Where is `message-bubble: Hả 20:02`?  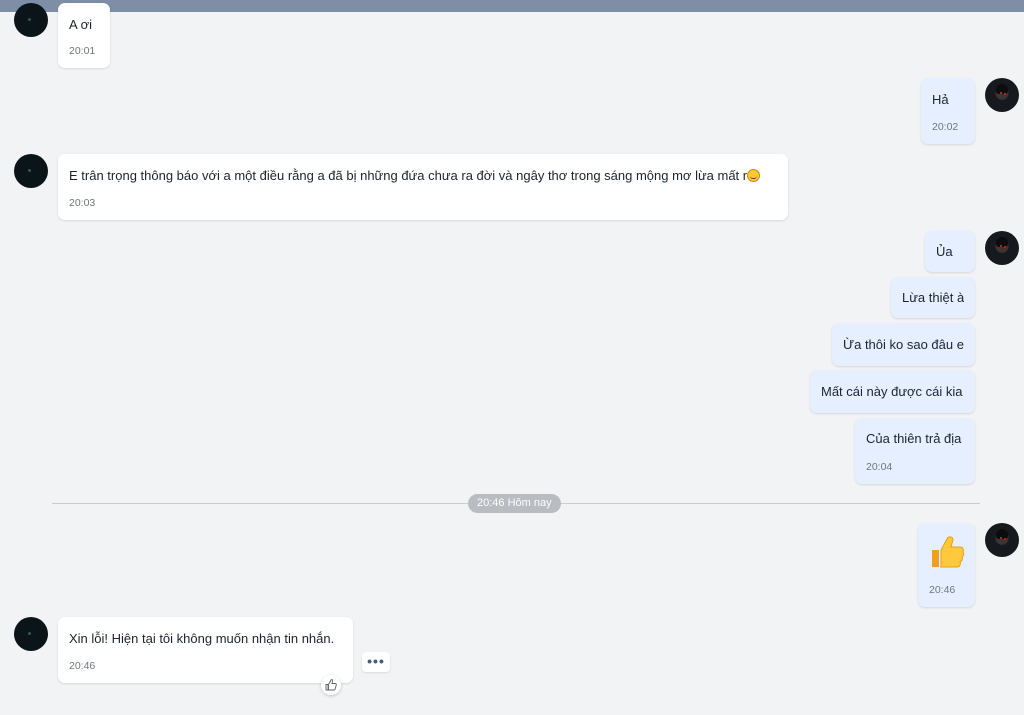
message-bubble: Hả 20:02 is located at coordinates (948, 111).